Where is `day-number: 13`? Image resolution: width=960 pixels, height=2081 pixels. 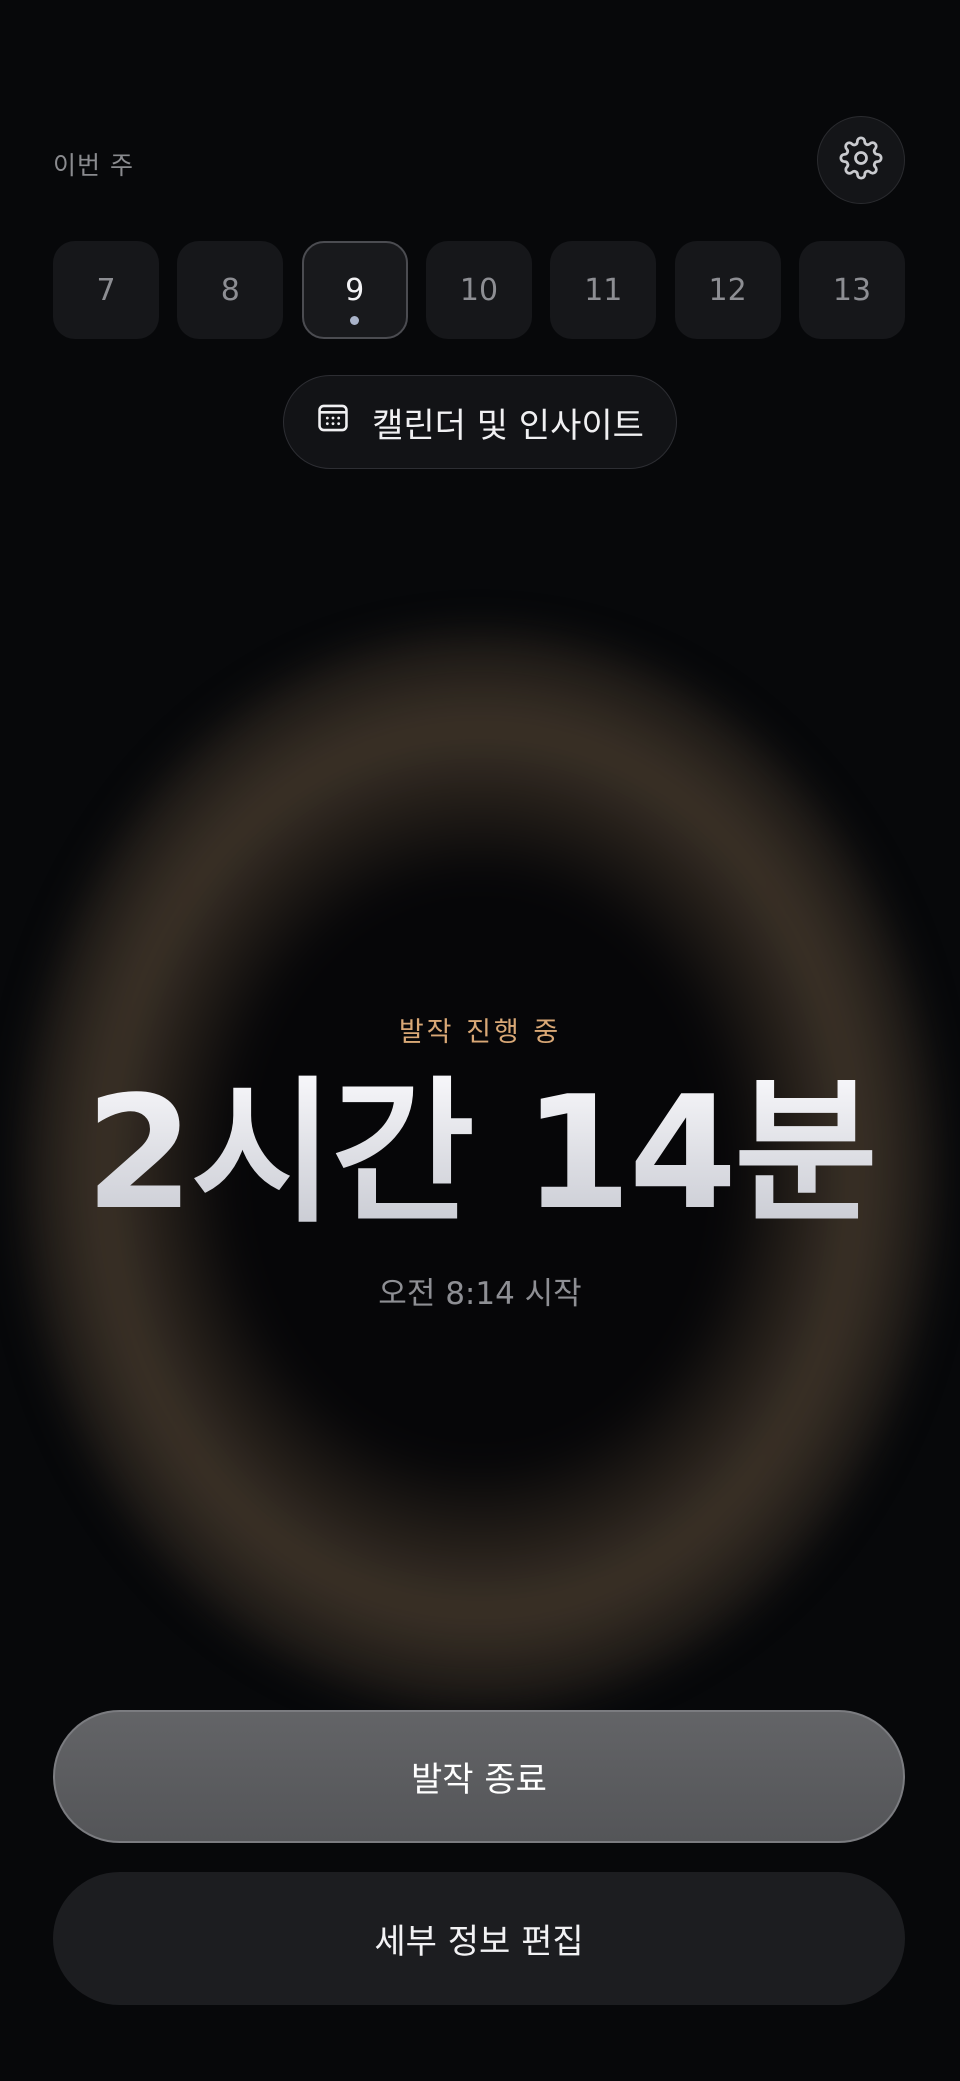 day-number: 13 is located at coordinates (852, 290).